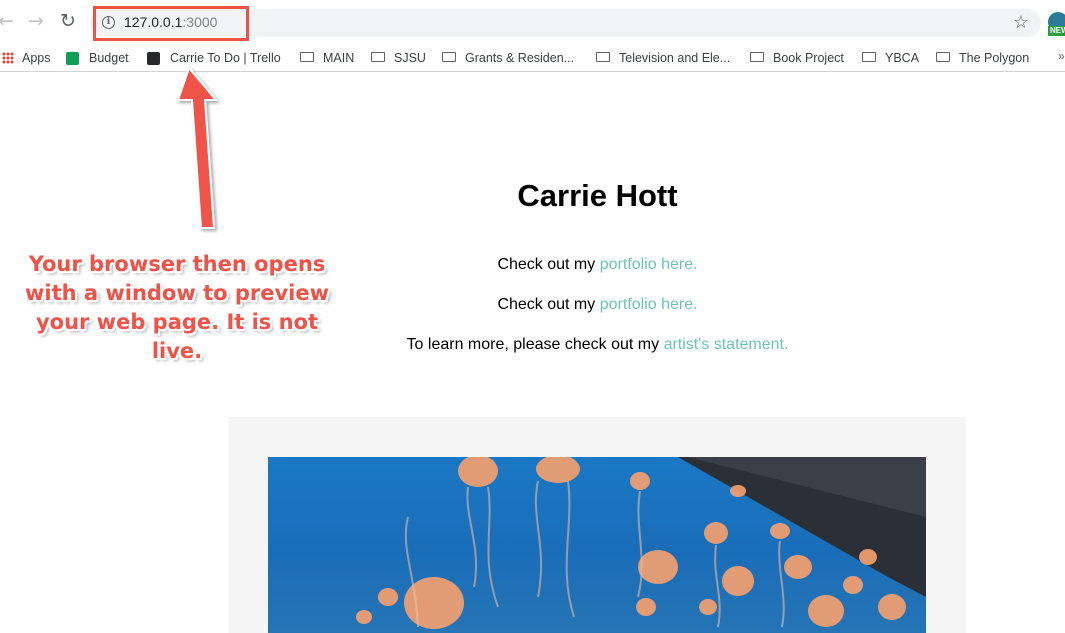  What do you see at coordinates (1056, 31) in the screenshot?
I see `profile-new-badge: NEW` at bounding box center [1056, 31].